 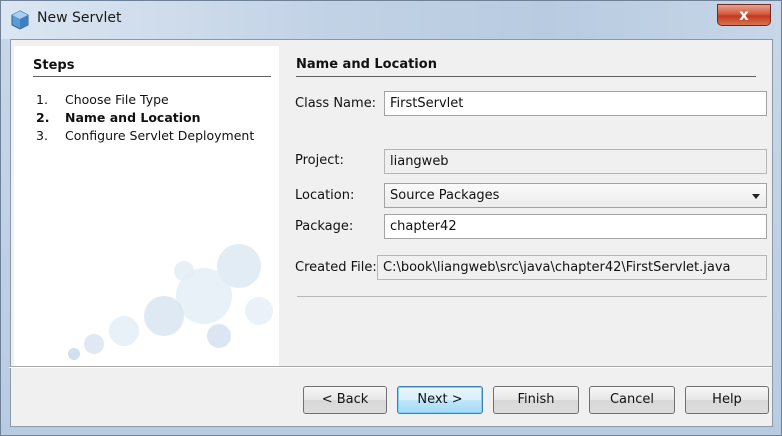 I want to click on project-field: liangweb, so click(x=575, y=161).